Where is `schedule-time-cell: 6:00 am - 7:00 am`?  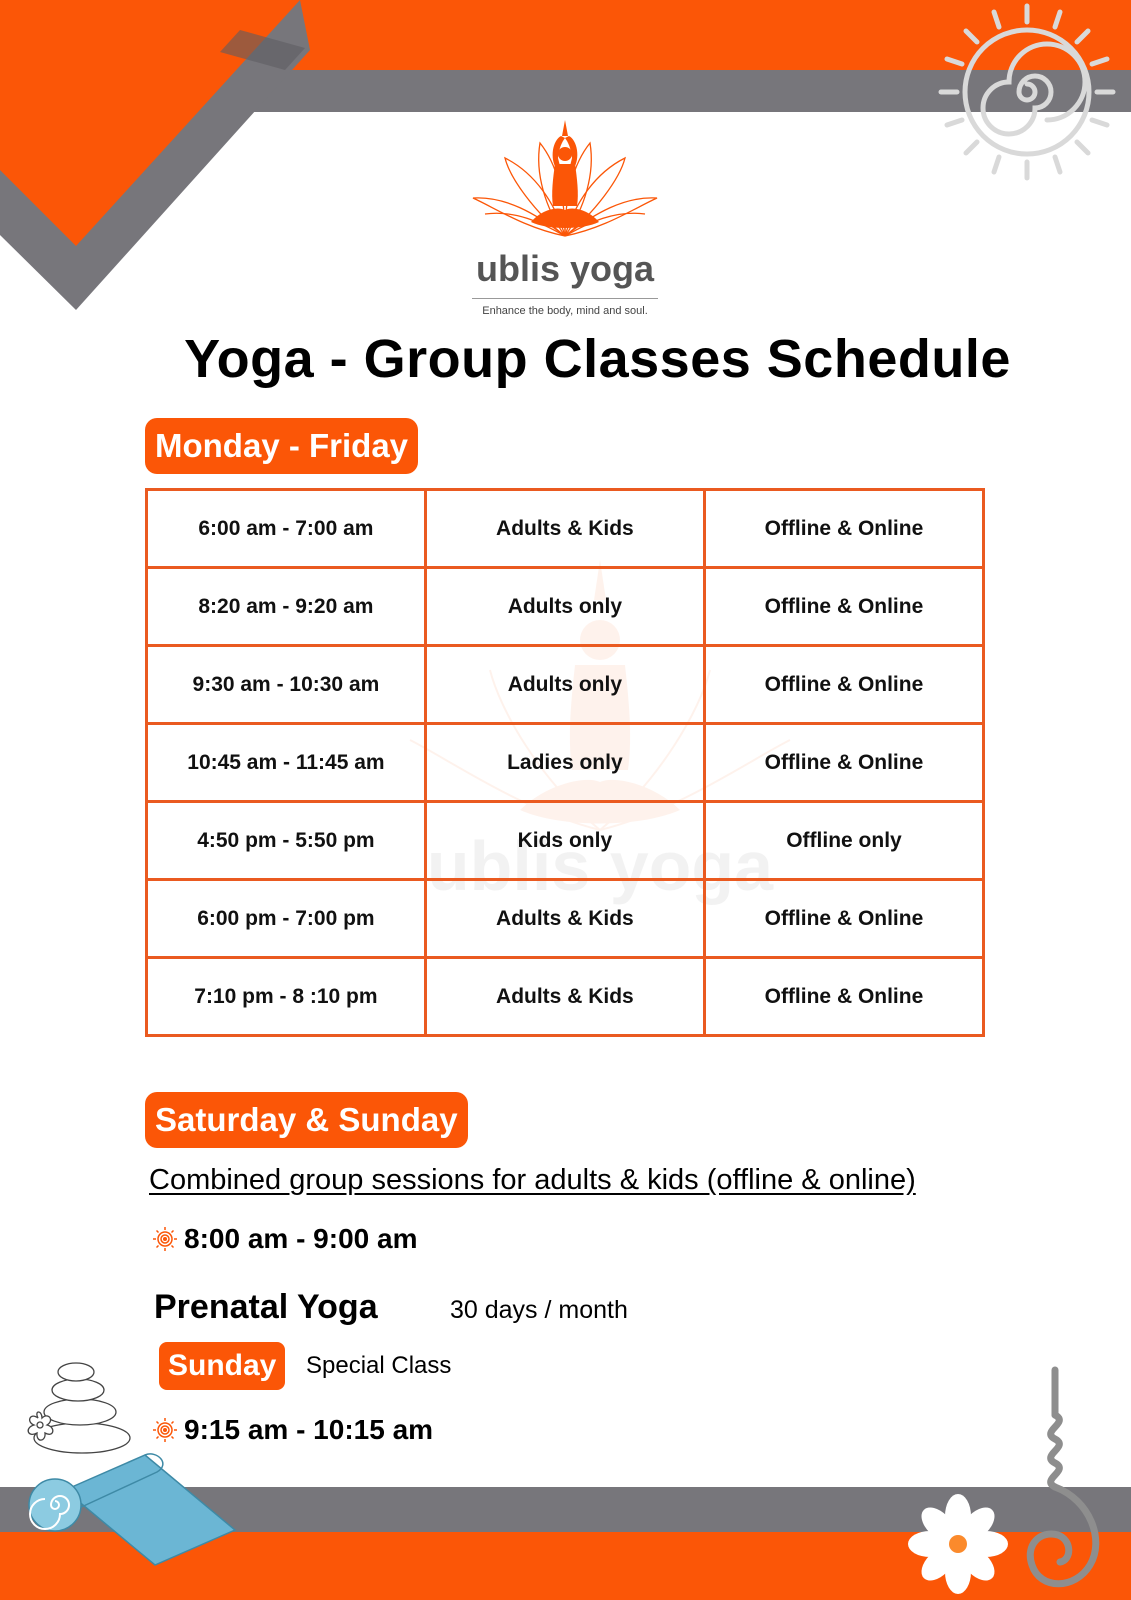
schedule-time-cell: 6:00 am - 7:00 am is located at coordinates (286, 528).